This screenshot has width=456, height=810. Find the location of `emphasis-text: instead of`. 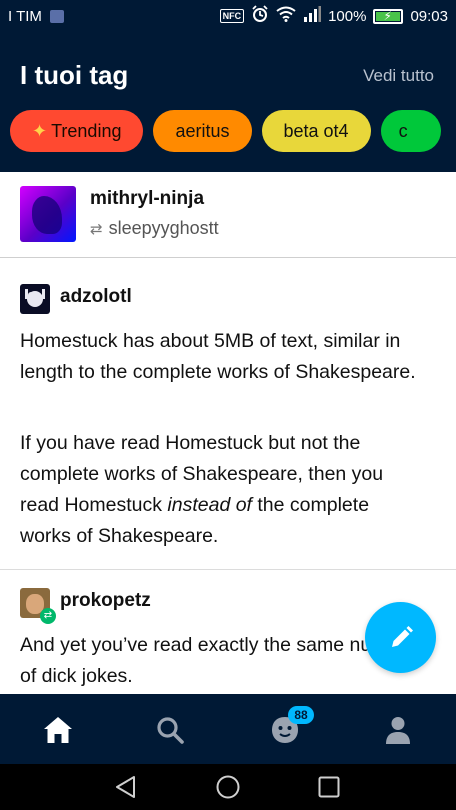

emphasis-text: instead of is located at coordinates (209, 505).